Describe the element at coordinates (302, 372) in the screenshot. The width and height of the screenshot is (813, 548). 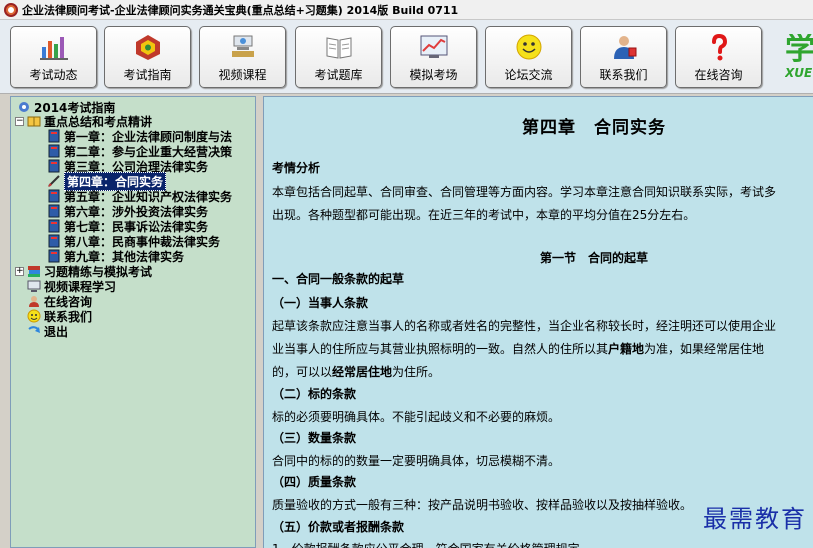
I see `text-run: 的，可以以` at that location.